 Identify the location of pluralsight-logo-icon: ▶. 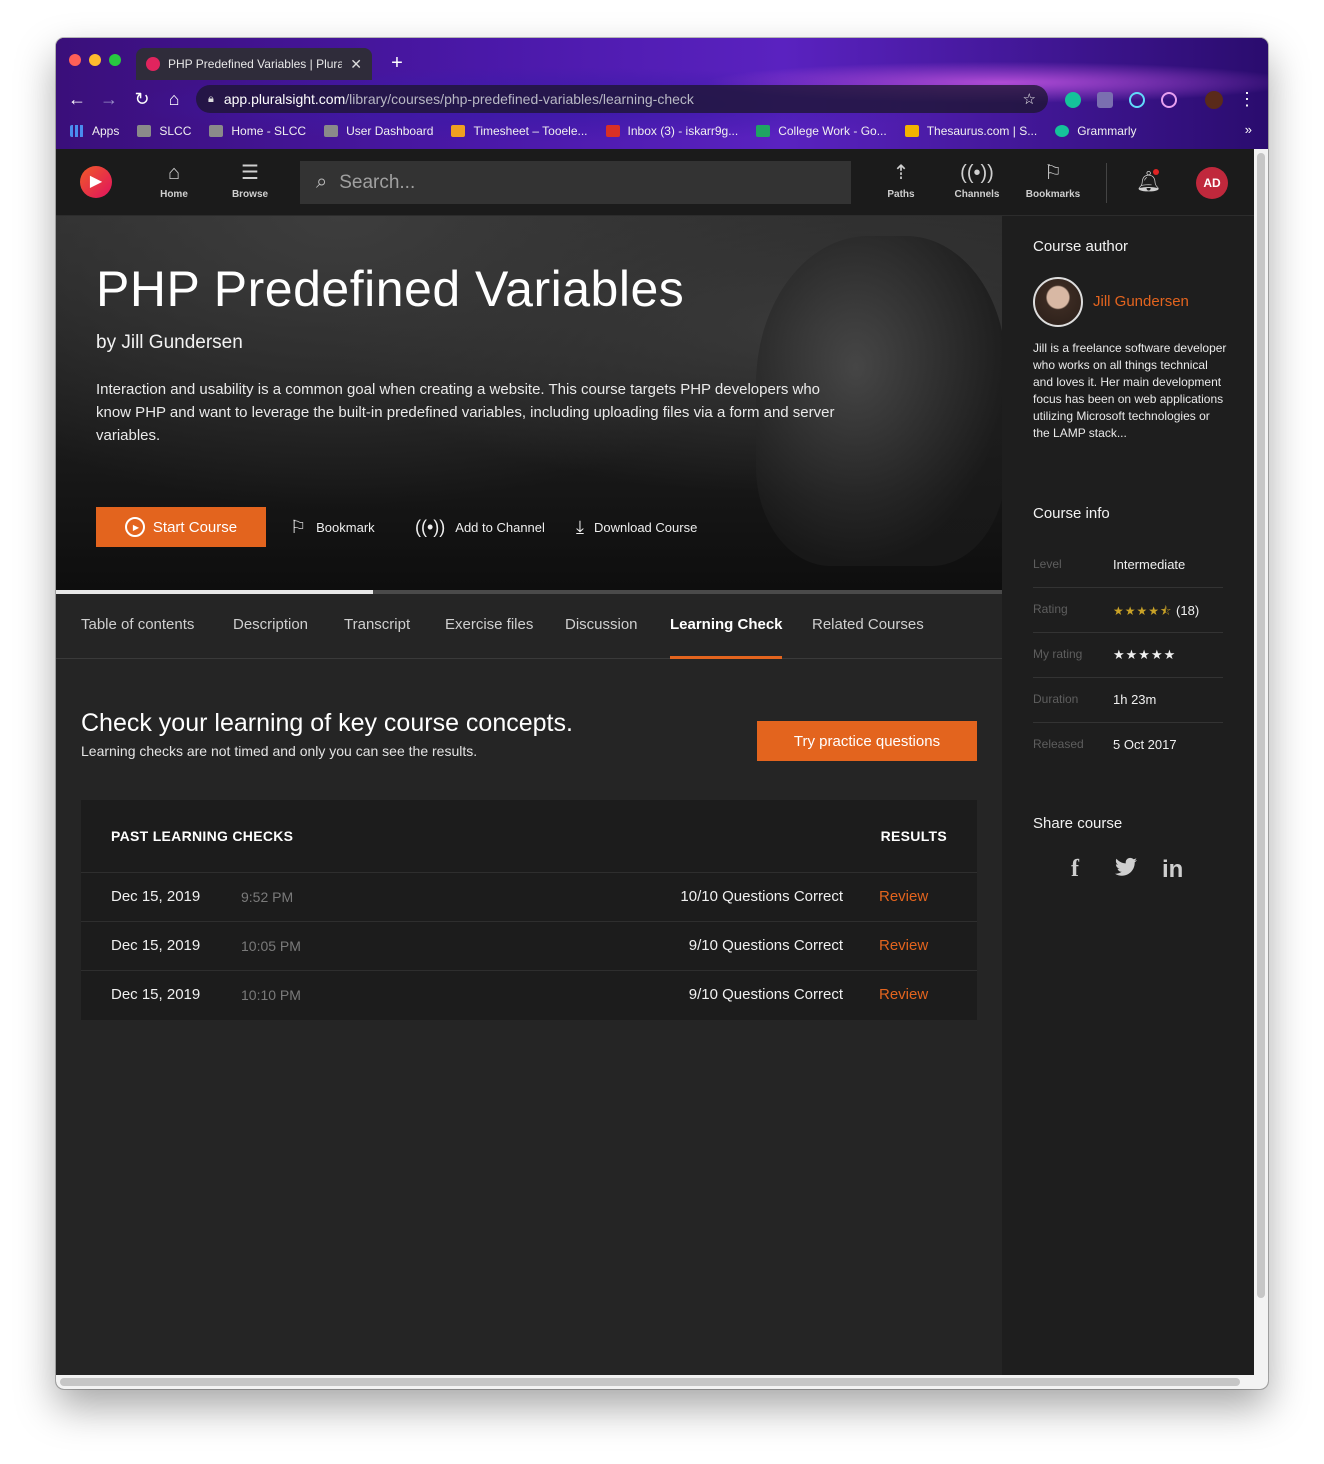
(96, 182).